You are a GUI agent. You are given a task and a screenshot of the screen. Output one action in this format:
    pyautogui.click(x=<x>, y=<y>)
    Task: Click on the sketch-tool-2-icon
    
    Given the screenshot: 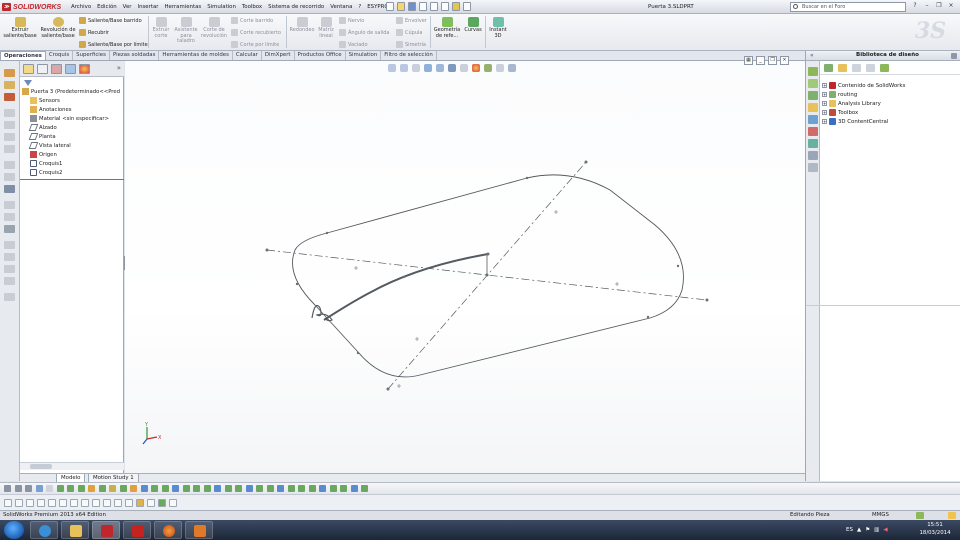 What is the action you would take?
    pyautogui.click(x=28, y=488)
    